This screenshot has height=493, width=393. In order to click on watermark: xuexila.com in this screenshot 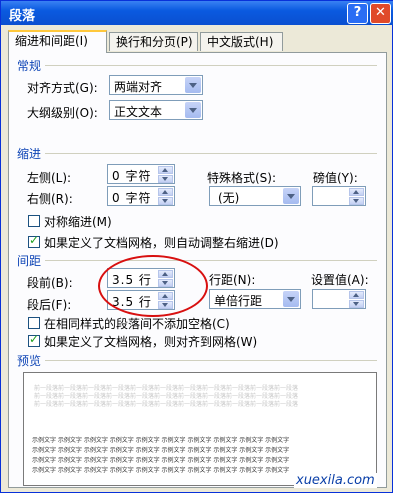, I will do `click(335, 480)`.